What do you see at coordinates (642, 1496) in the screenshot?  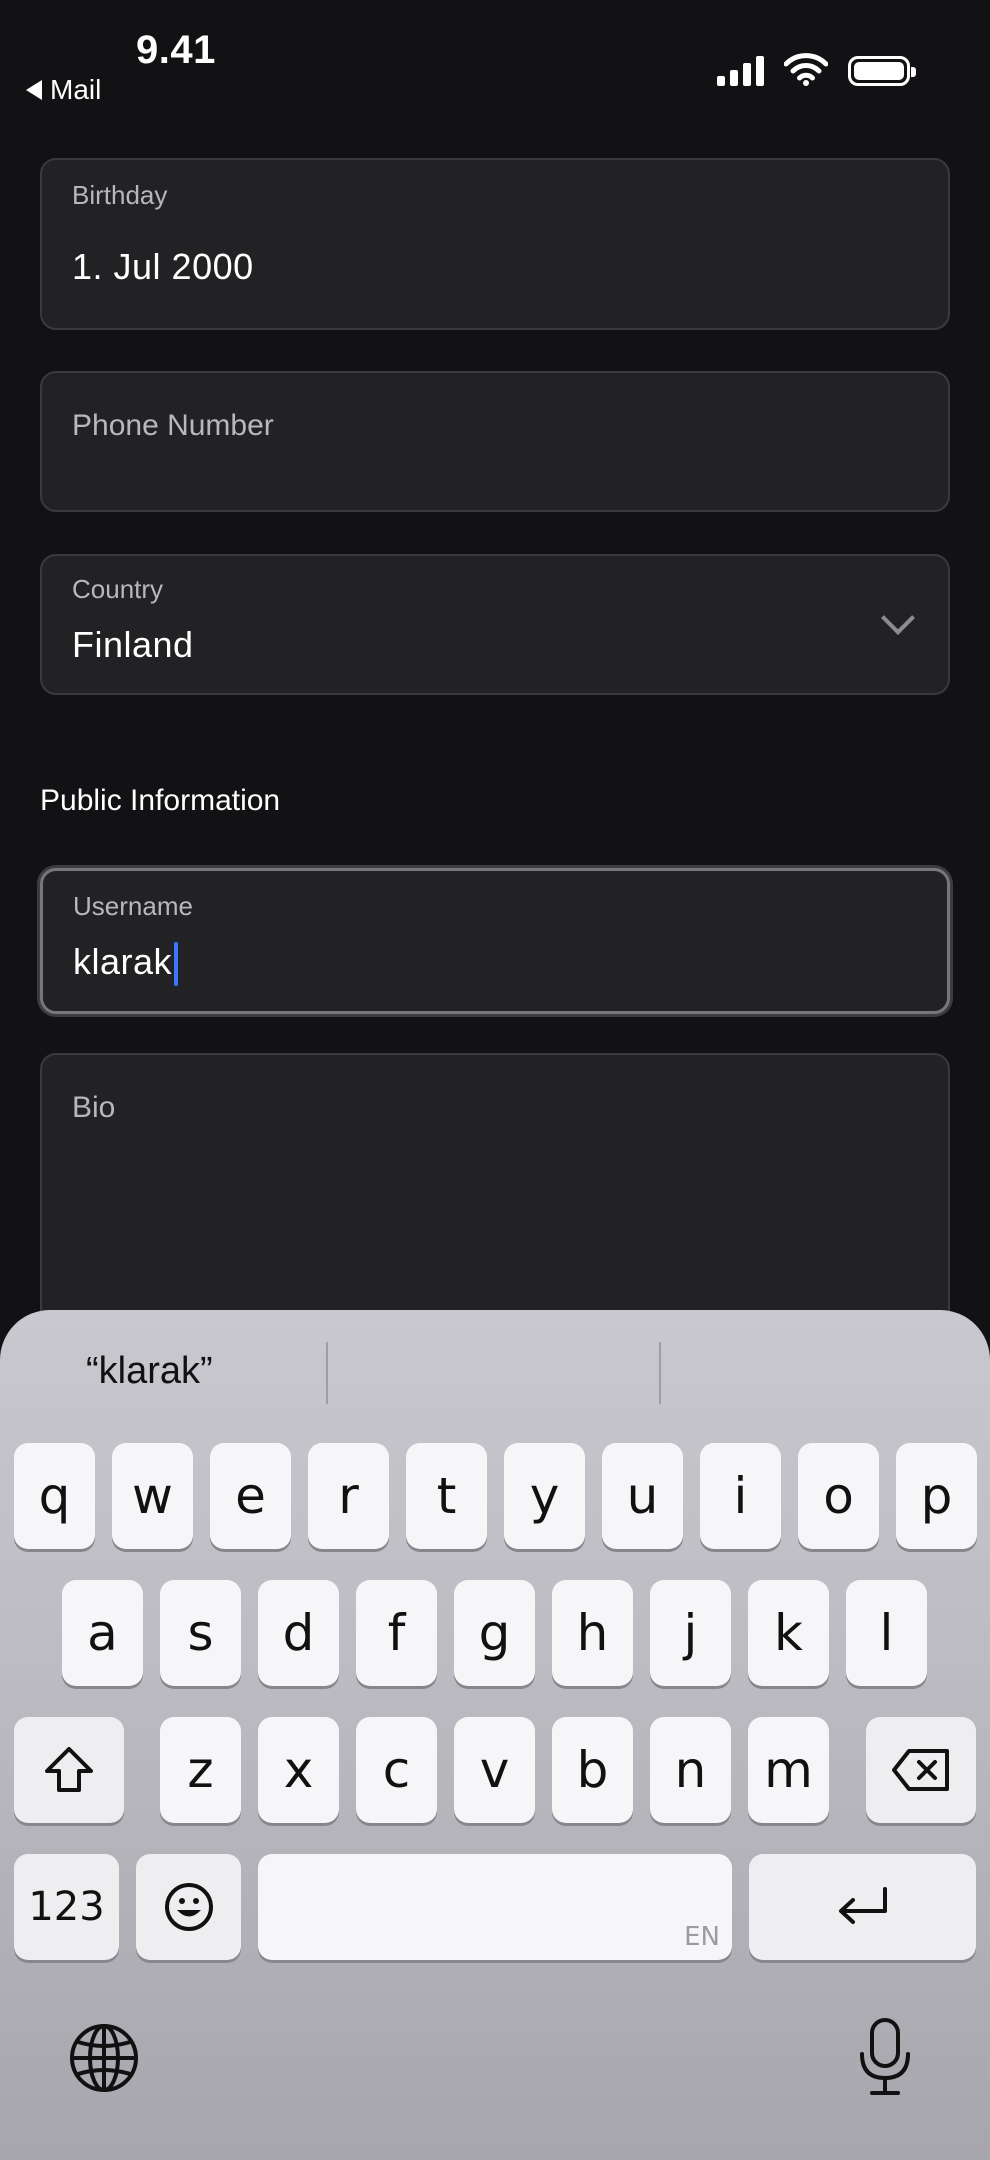 I see `key-u: u` at bounding box center [642, 1496].